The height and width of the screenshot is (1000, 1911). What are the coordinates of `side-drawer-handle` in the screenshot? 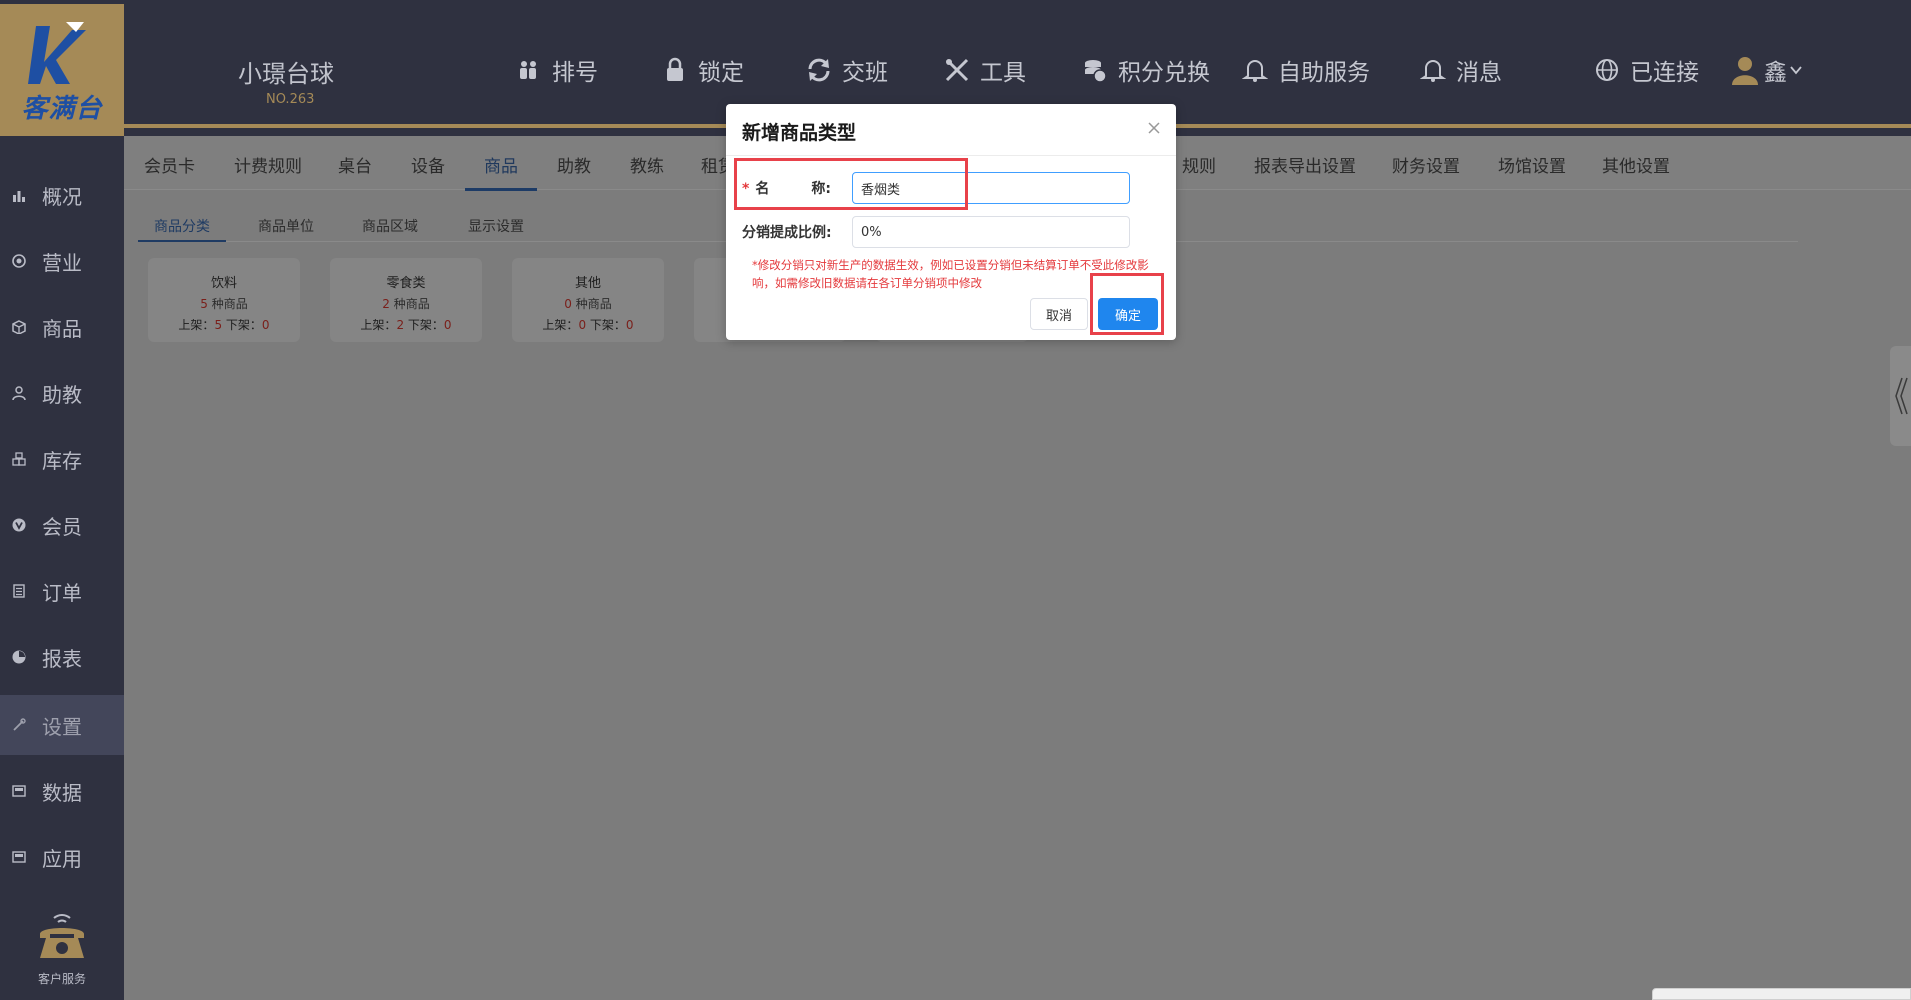 It's located at (1900, 396).